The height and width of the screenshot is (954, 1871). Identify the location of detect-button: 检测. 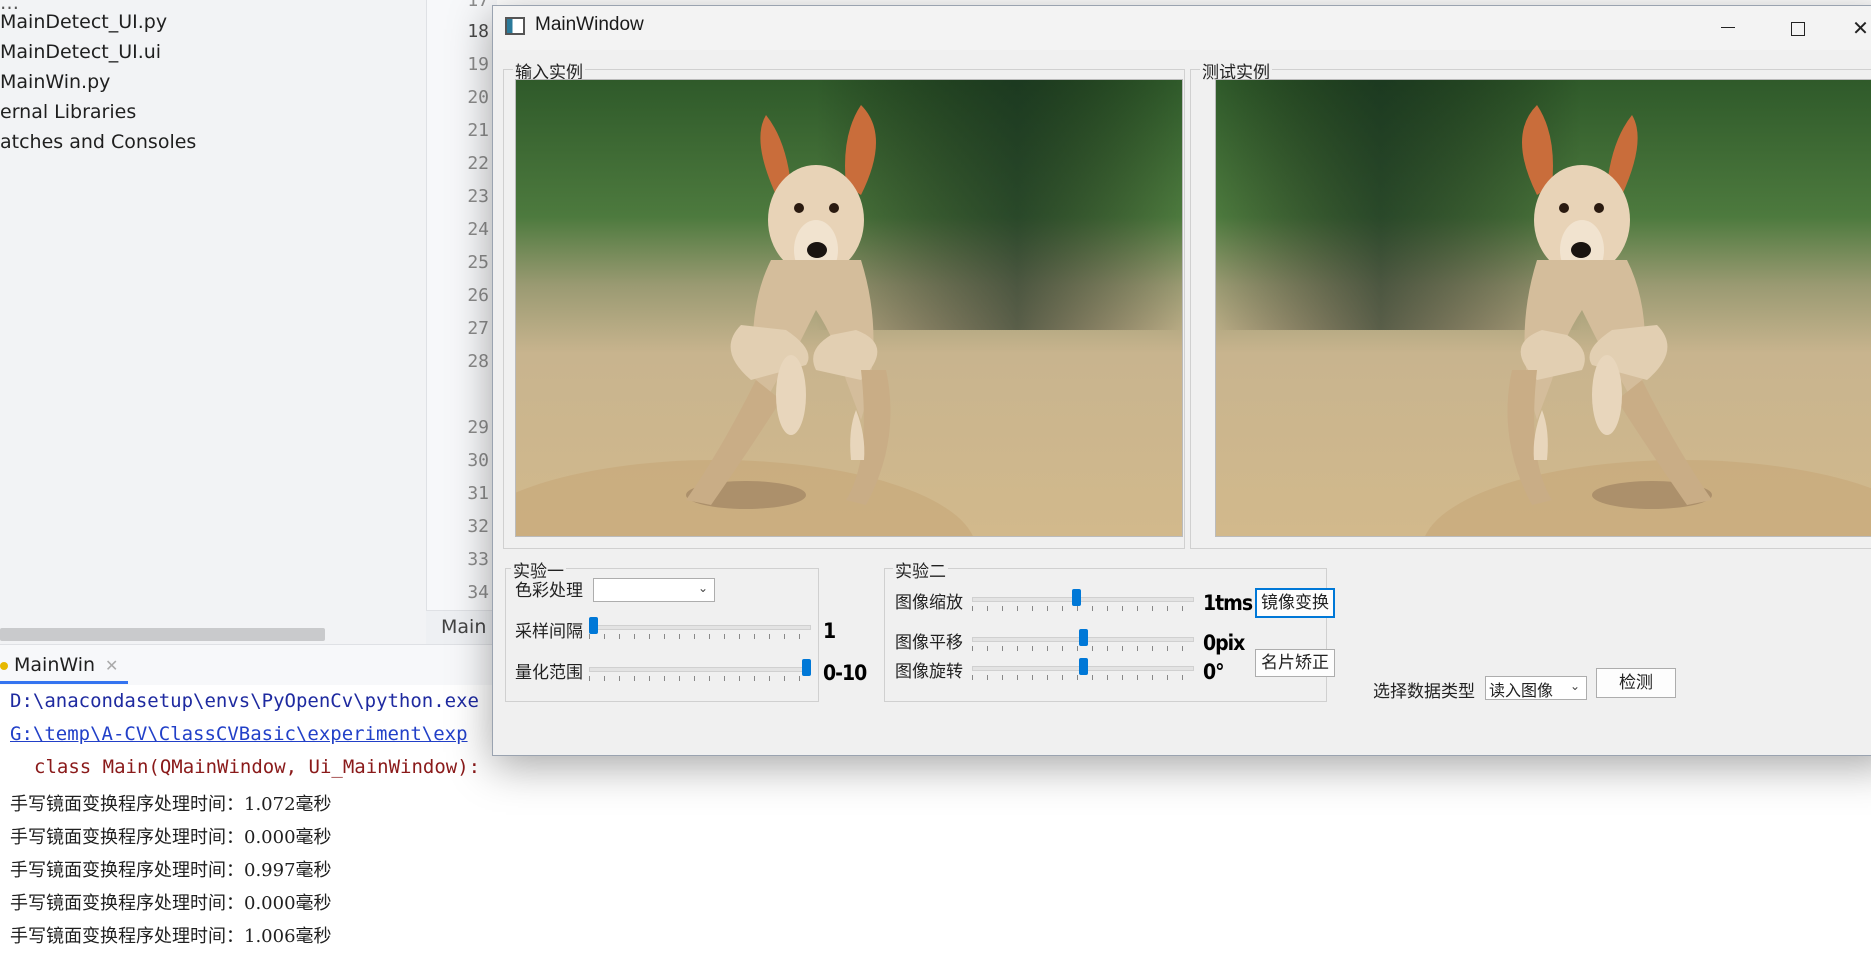
(1636, 683).